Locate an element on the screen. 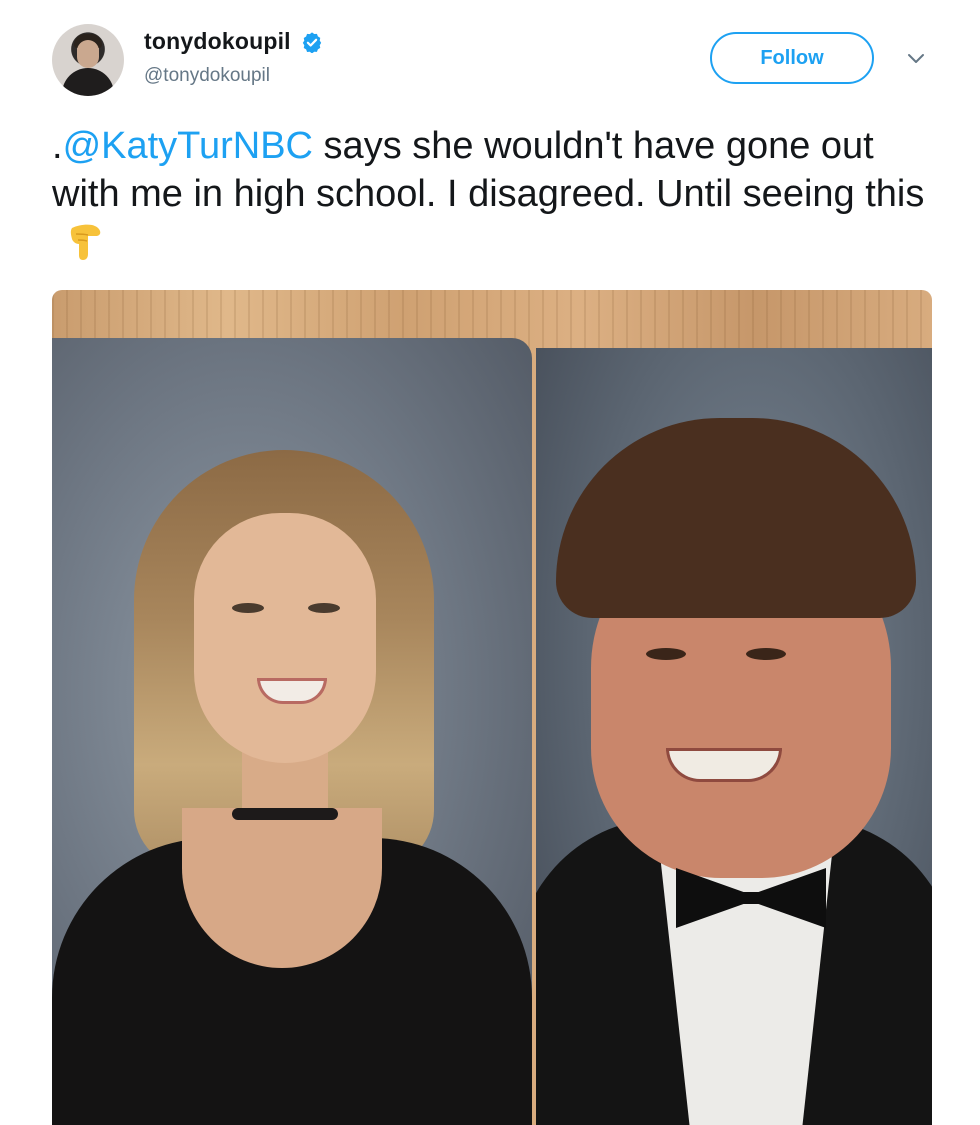 This screenshot has width=980, height=1125. chevron-down-icon is located at coordinates (916, 58).